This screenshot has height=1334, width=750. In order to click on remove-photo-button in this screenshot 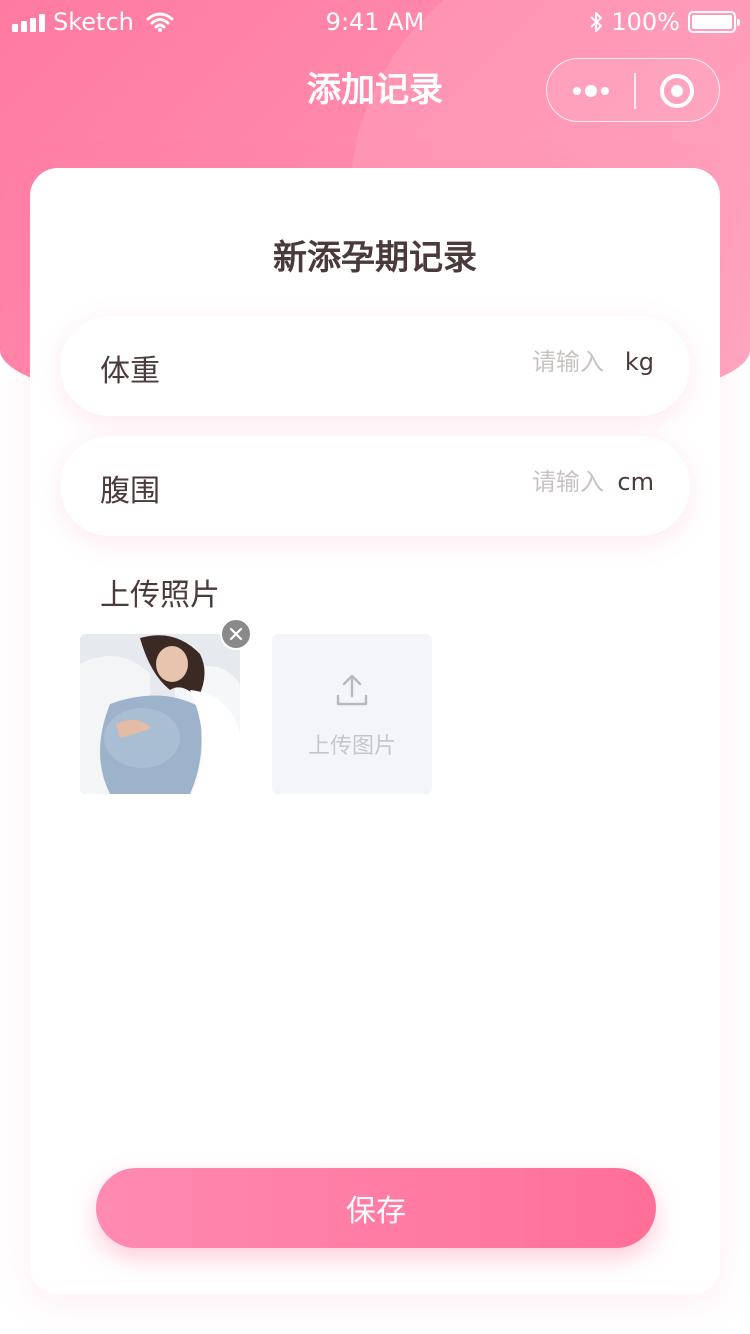, I will do `click(236, 634)`.